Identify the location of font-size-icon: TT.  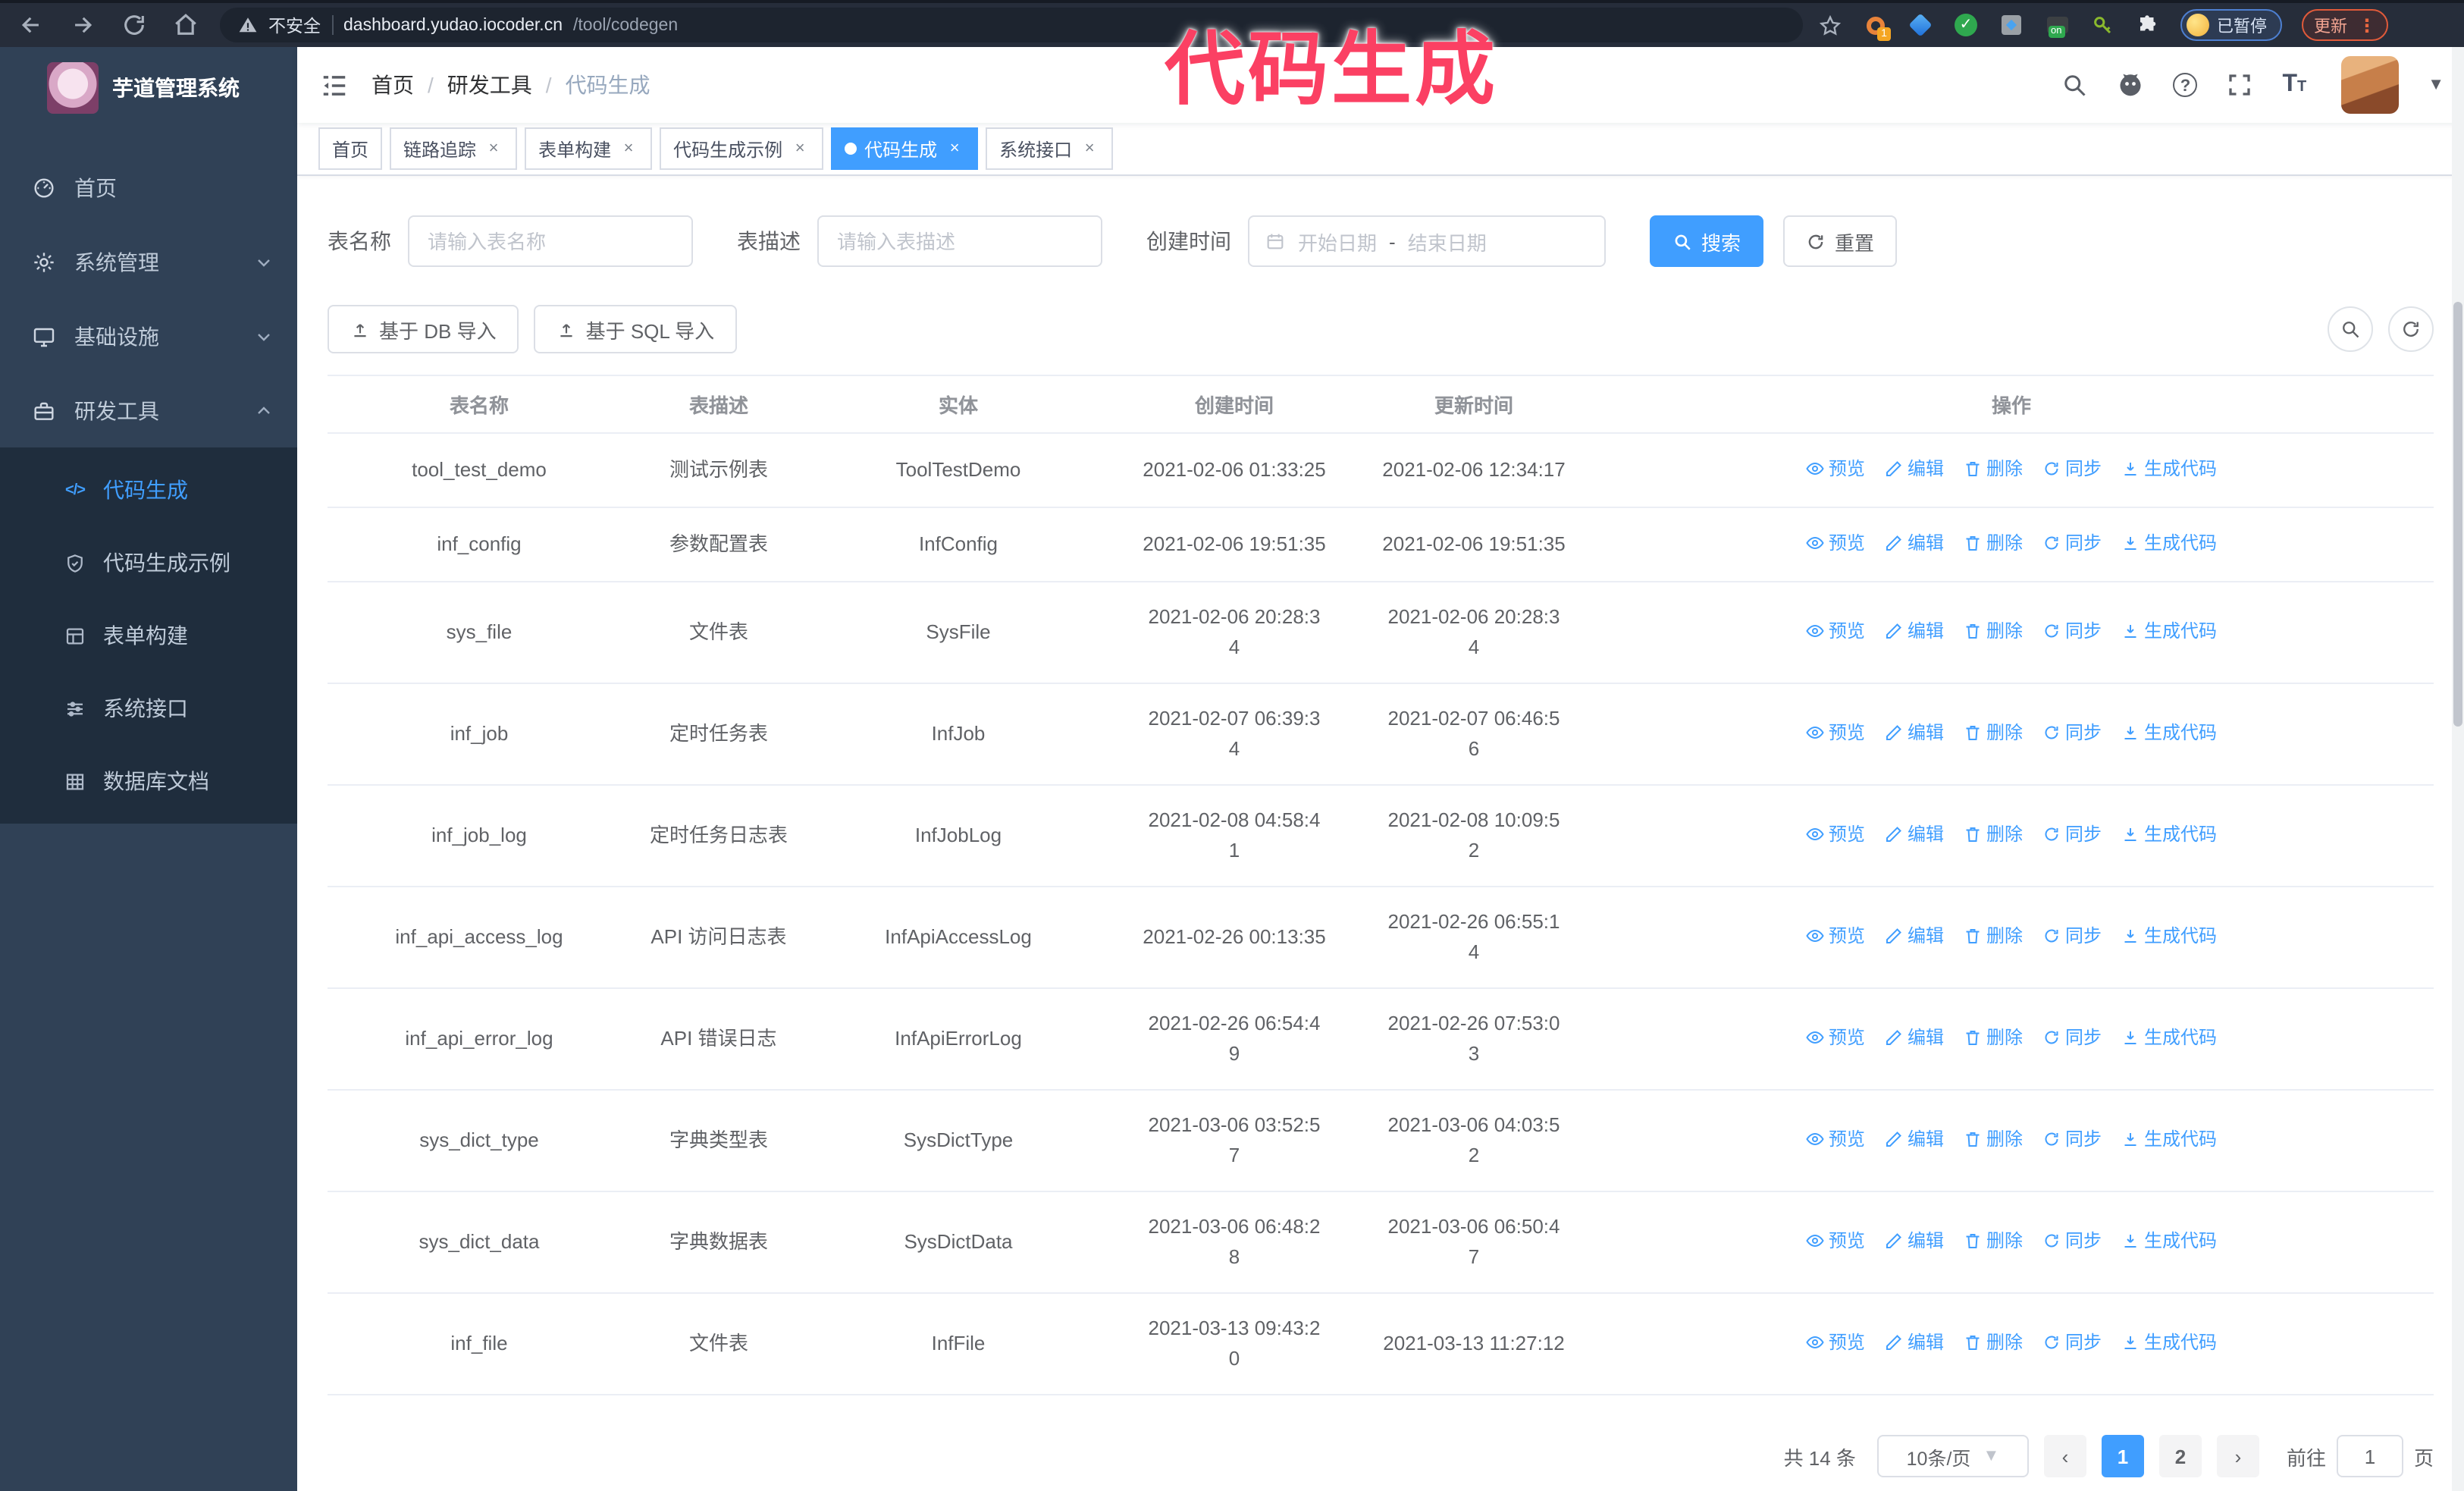
(2294, 85).